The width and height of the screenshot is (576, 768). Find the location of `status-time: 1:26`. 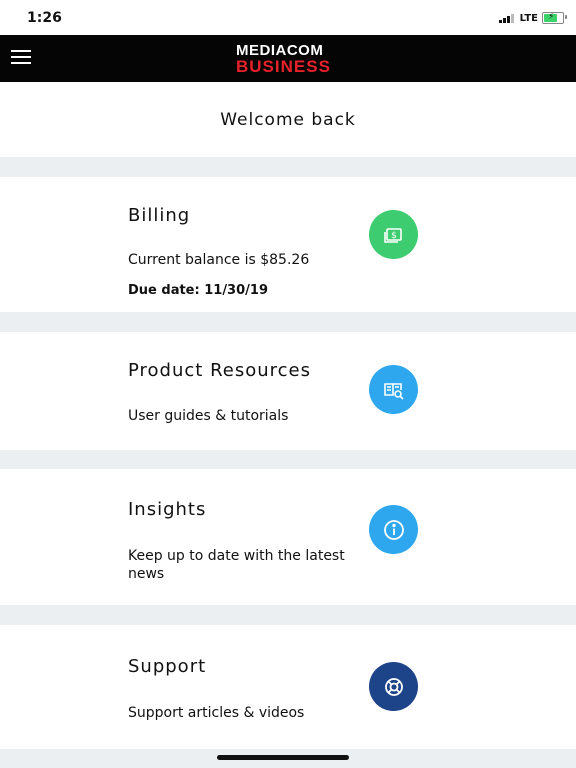

status-time: 1:26 is located at coordinates (44, 18).